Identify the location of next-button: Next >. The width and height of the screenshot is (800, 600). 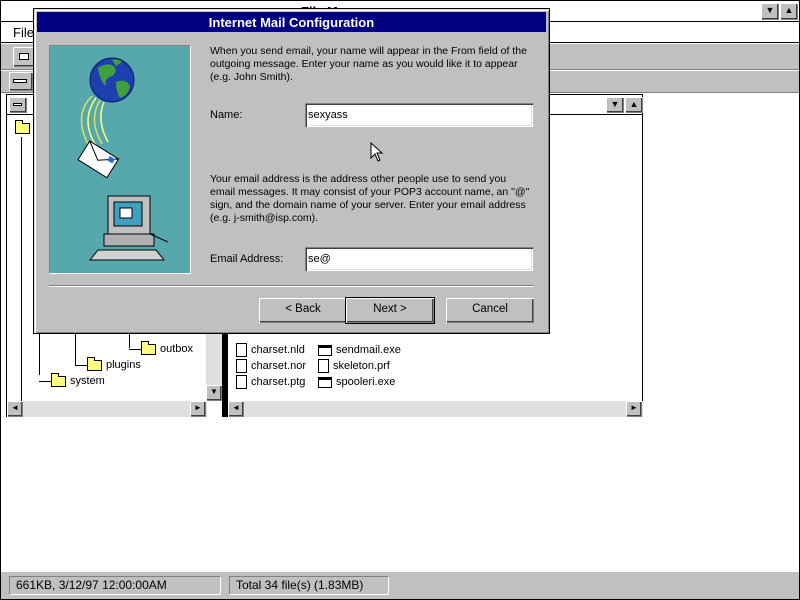
(390, 310).